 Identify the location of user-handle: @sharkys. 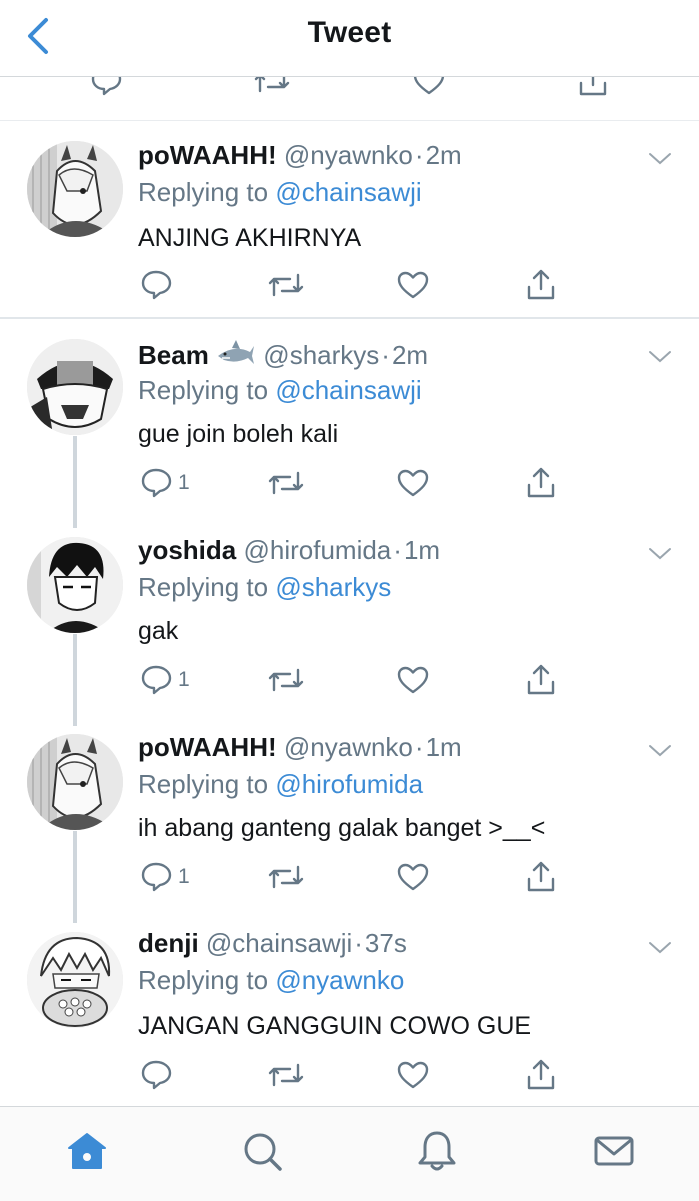
(321, 355).